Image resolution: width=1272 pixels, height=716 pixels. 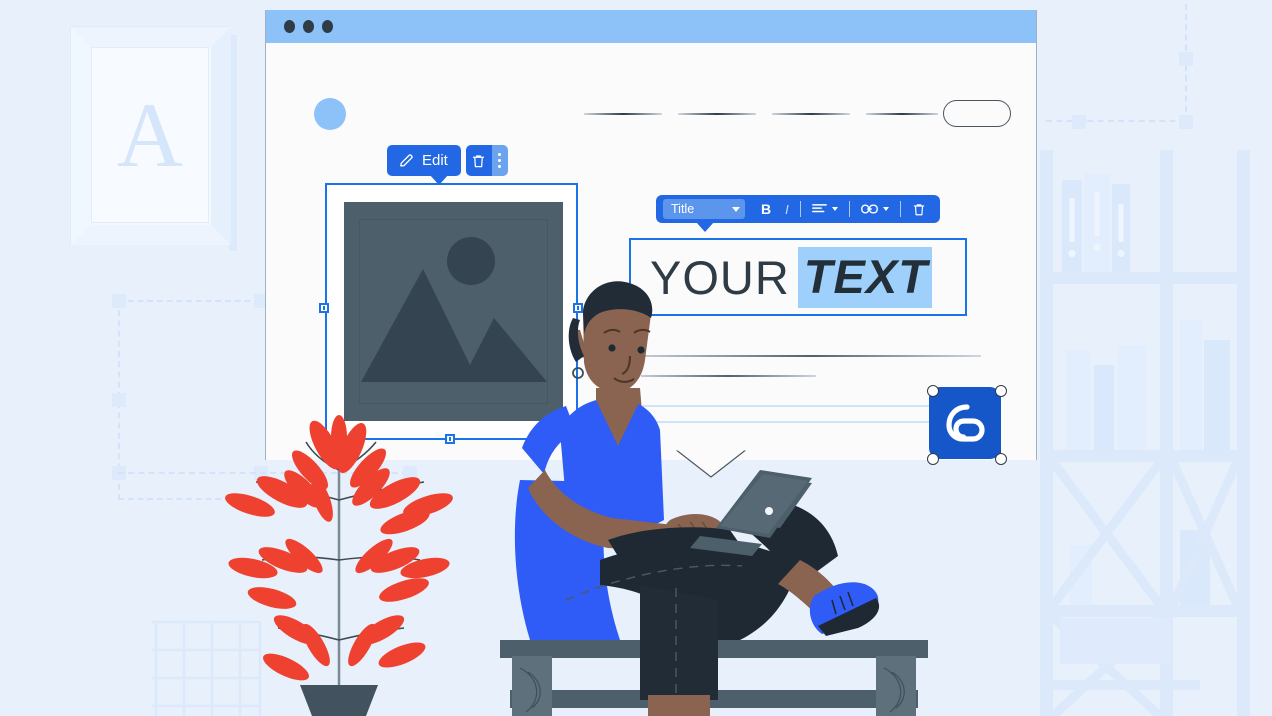 I want to click on guide-handle-ml, so click(x=119, y=400).